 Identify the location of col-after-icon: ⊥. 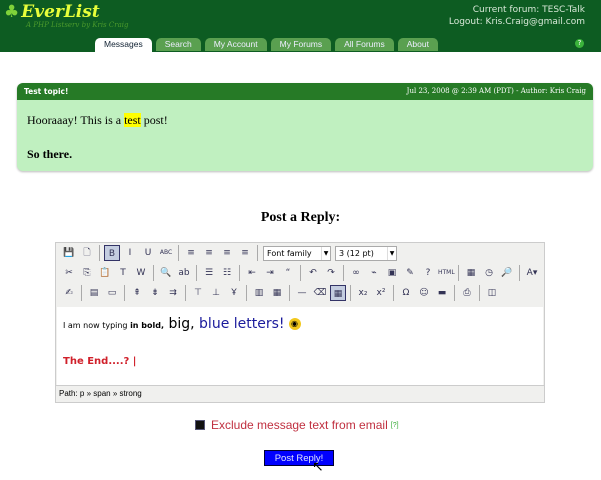
(216, 293).